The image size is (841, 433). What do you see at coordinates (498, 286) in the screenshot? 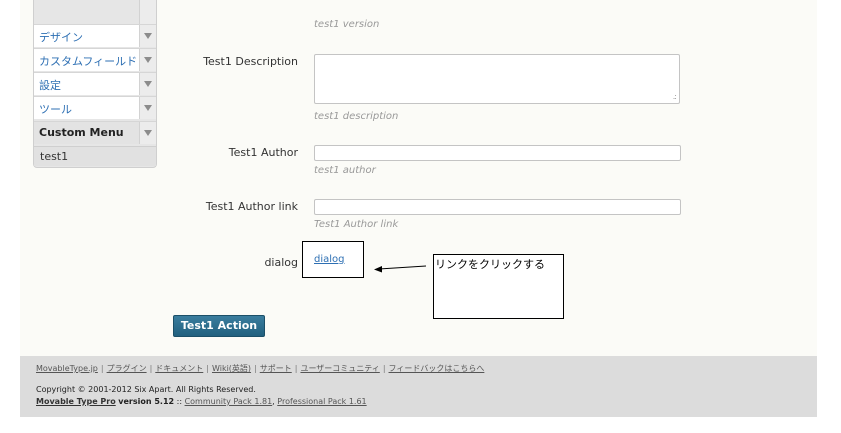
I see `annotation-callout: リンクをクリックする` at bounding box center [498, 286].